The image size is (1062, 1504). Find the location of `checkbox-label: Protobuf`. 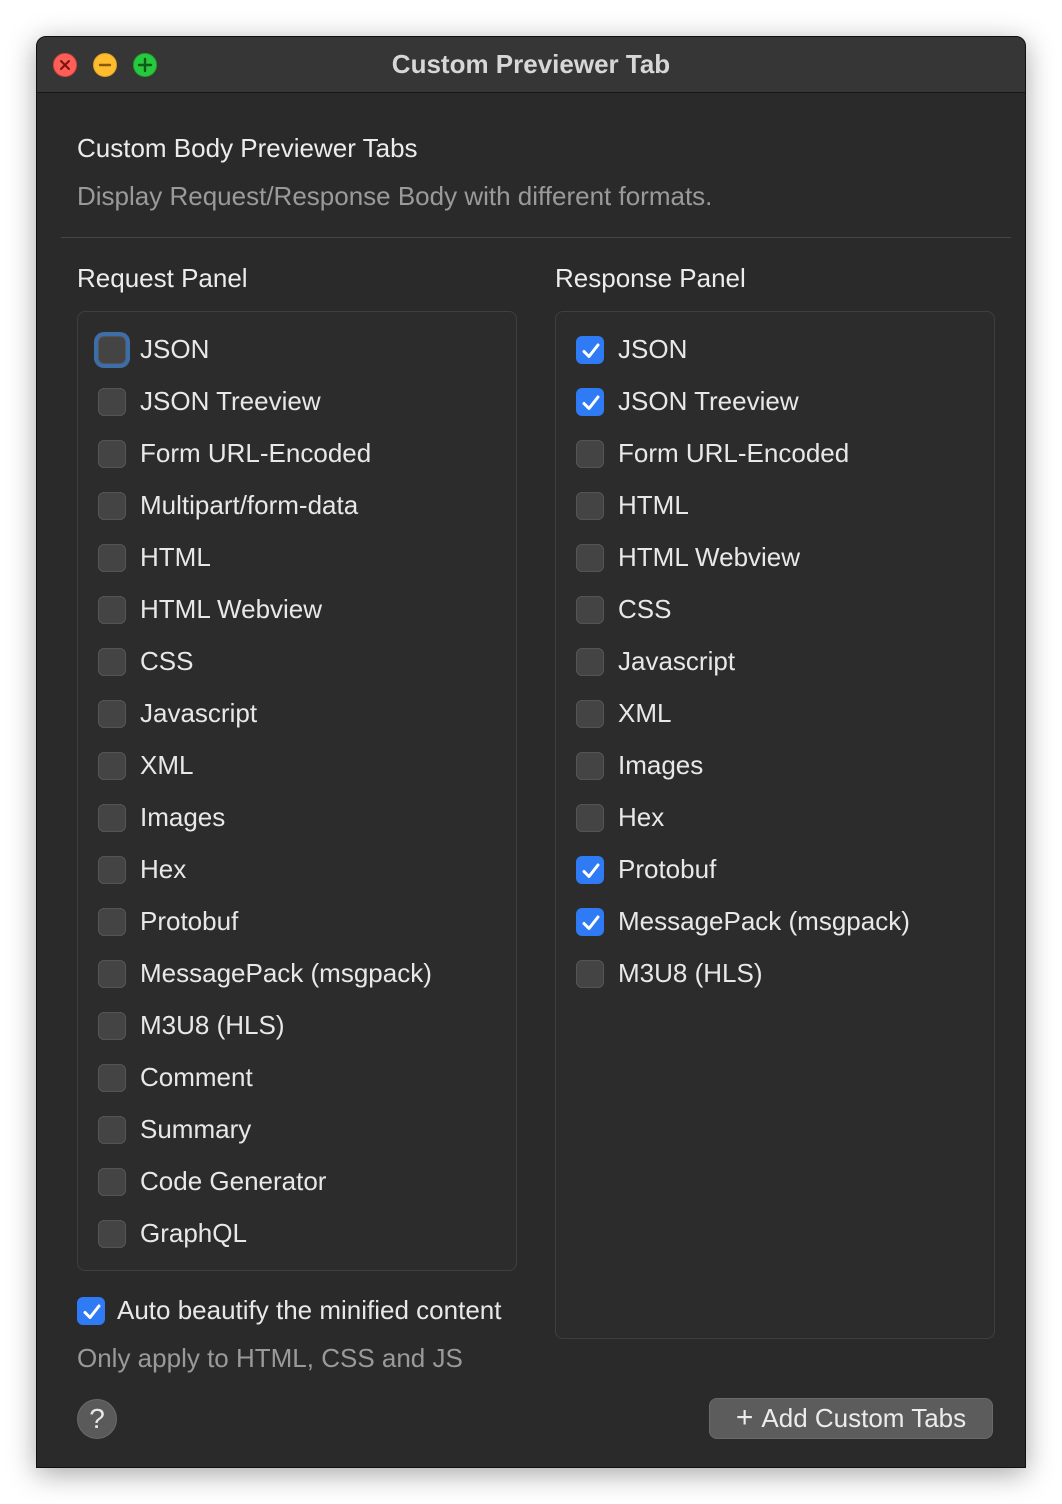

checkbox-label: Protobuf is located at coordinates (667, 869).